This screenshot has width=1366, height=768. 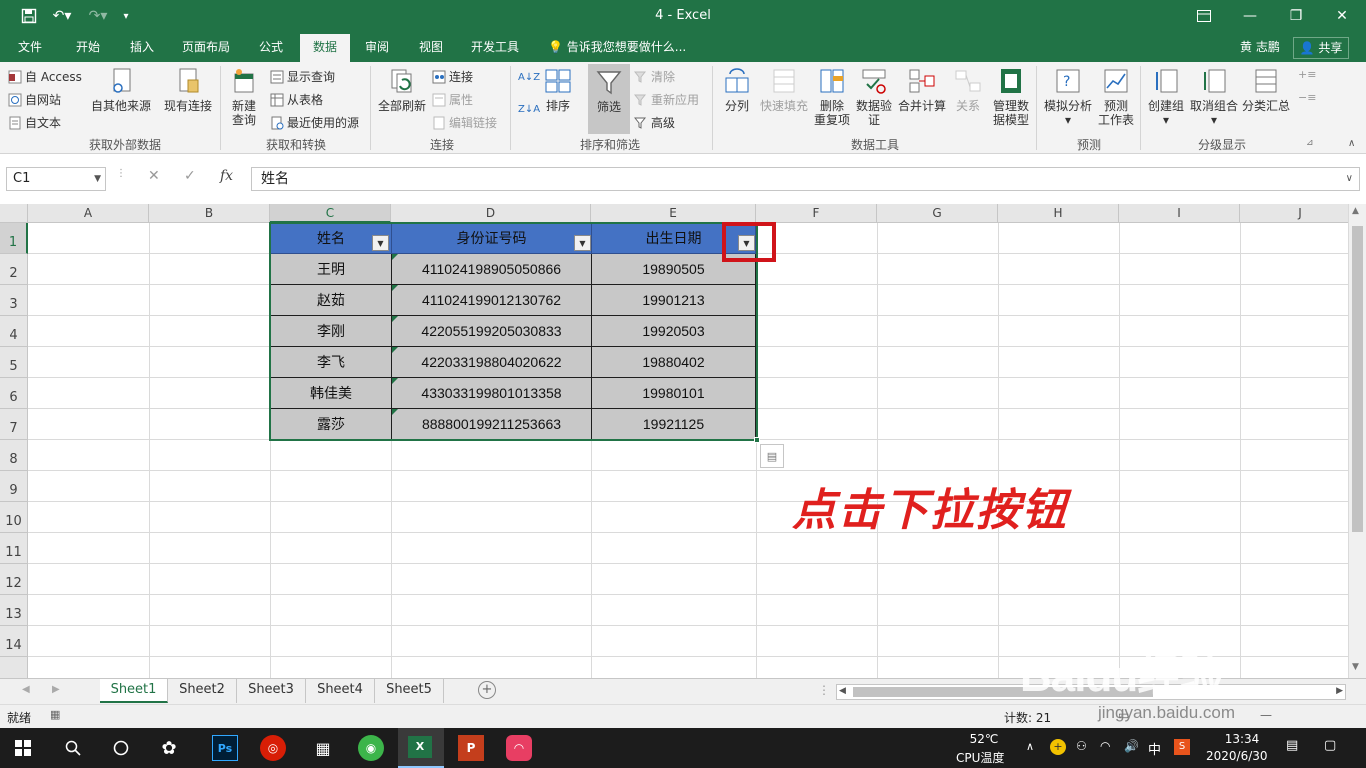 What do you see at coordinates (1355, 211) in the screenshot?
I see `scroll-up-icon: ▲` at bounding box center [1355, 211].